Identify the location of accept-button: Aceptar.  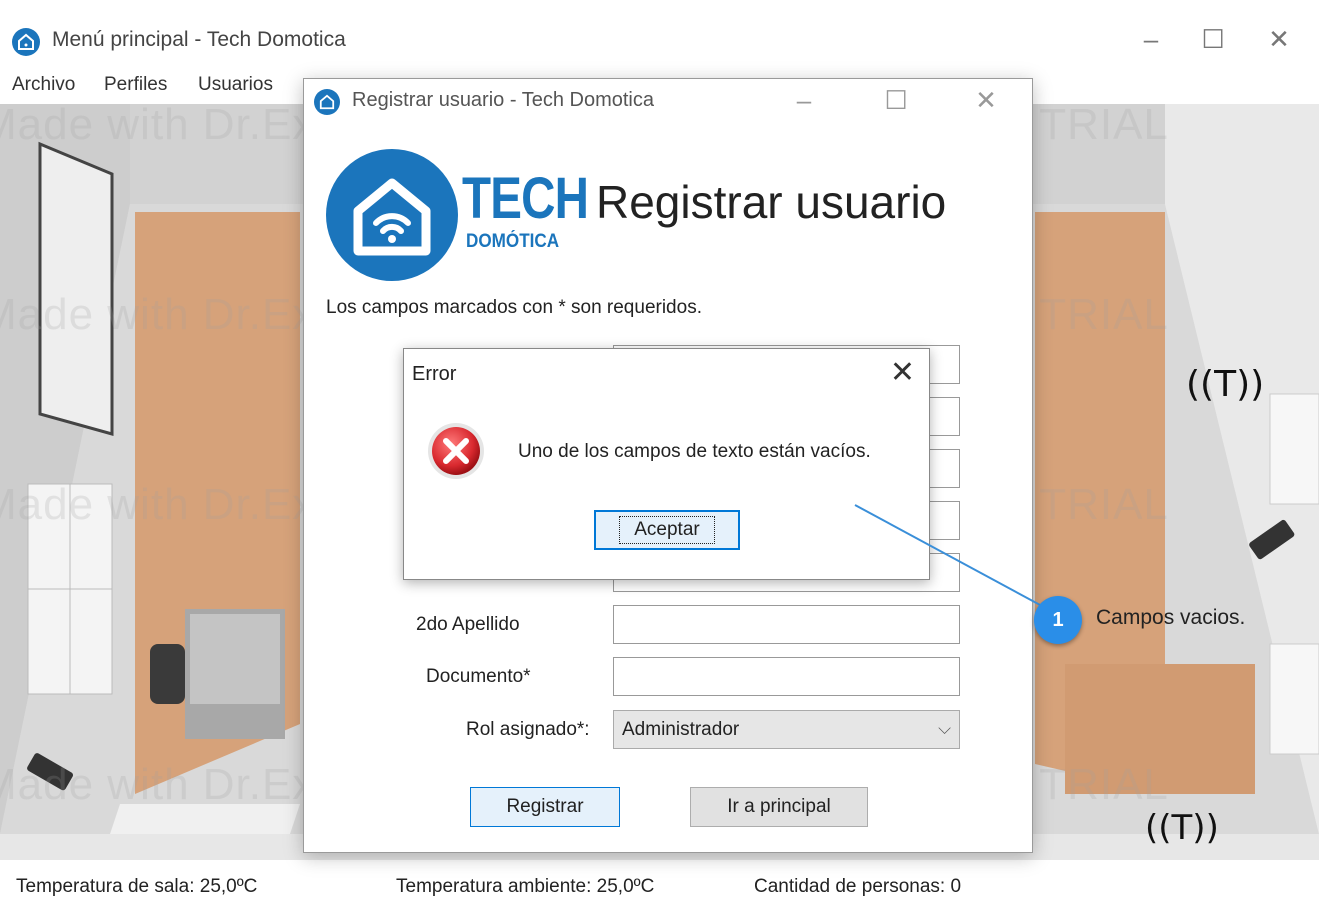
(667, 530).